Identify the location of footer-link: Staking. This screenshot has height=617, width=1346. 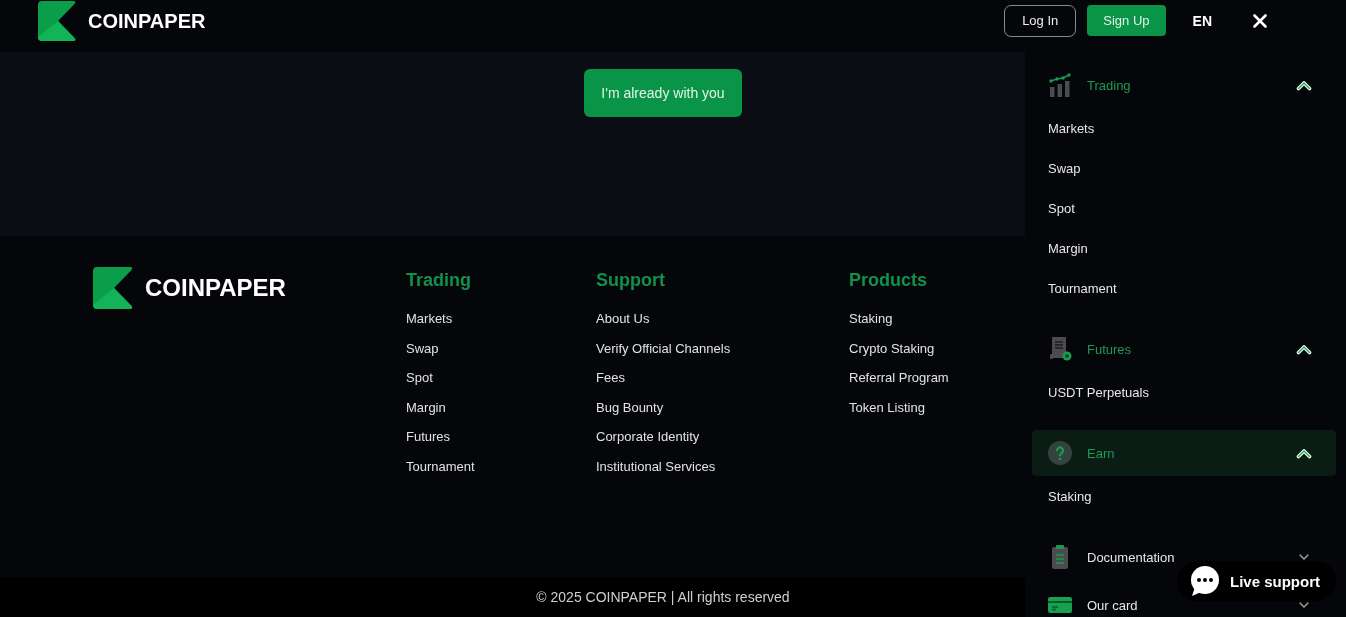
(871, 319).